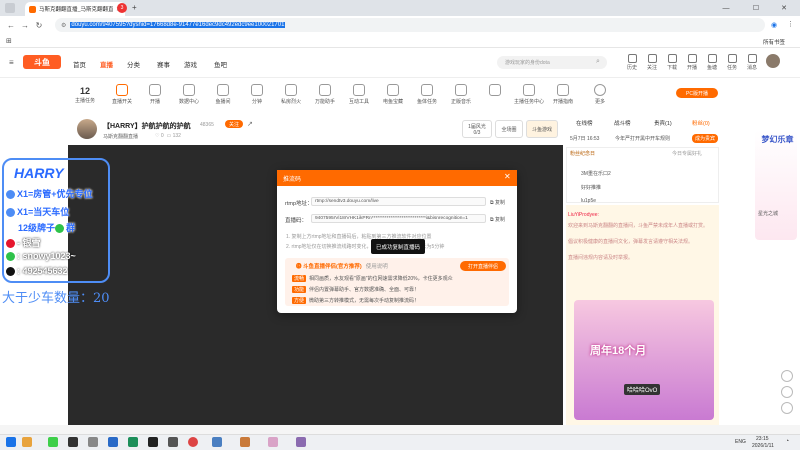 This screenshot has height=450, width=800. Describe the element at coordinates (596, 173) in the screenshot. I see `fan-row: 3M重在乐口2` at that location.